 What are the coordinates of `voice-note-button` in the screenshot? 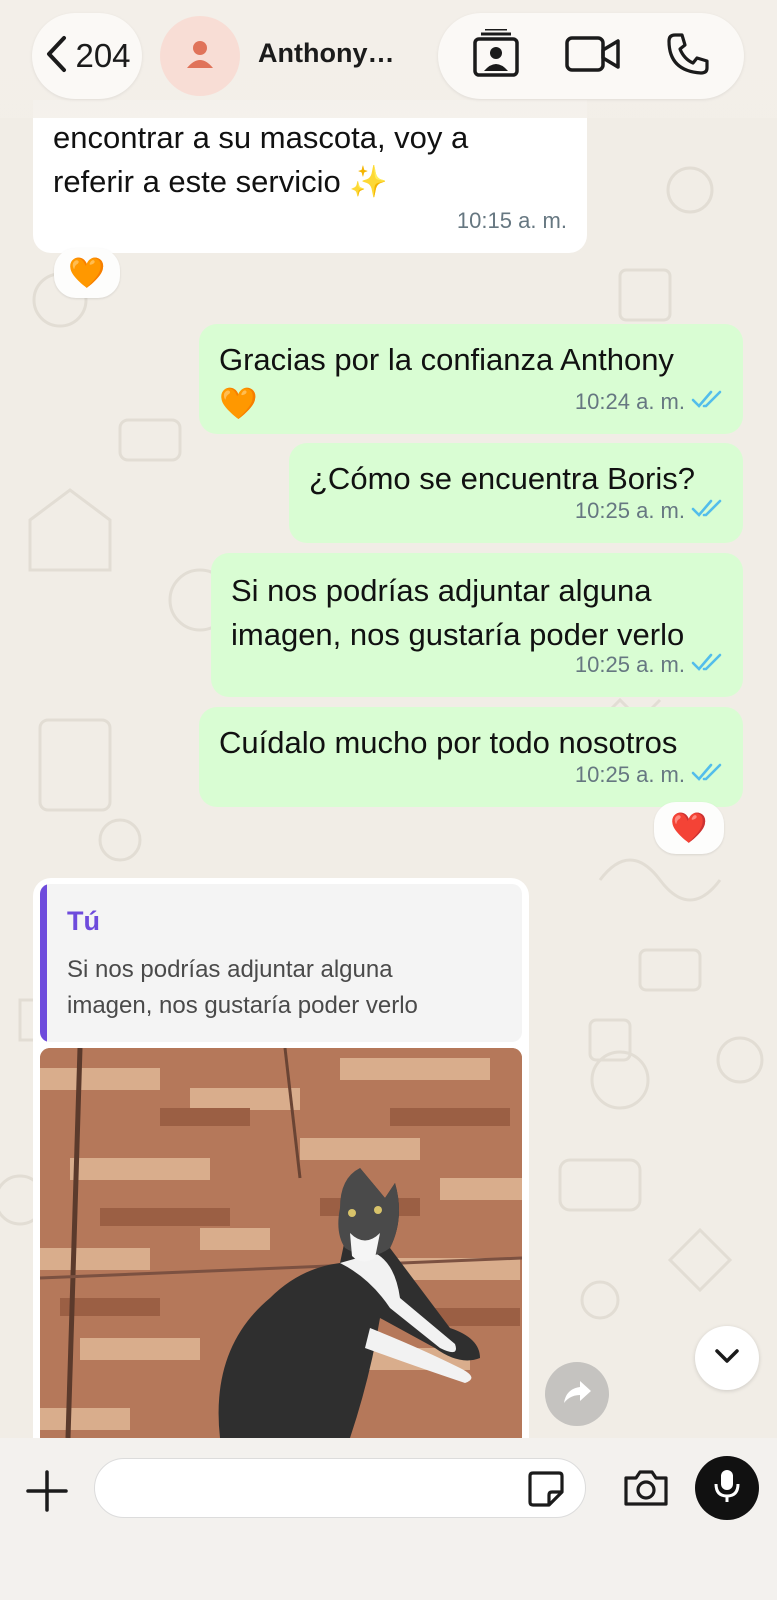 It's located at (727, 1488).